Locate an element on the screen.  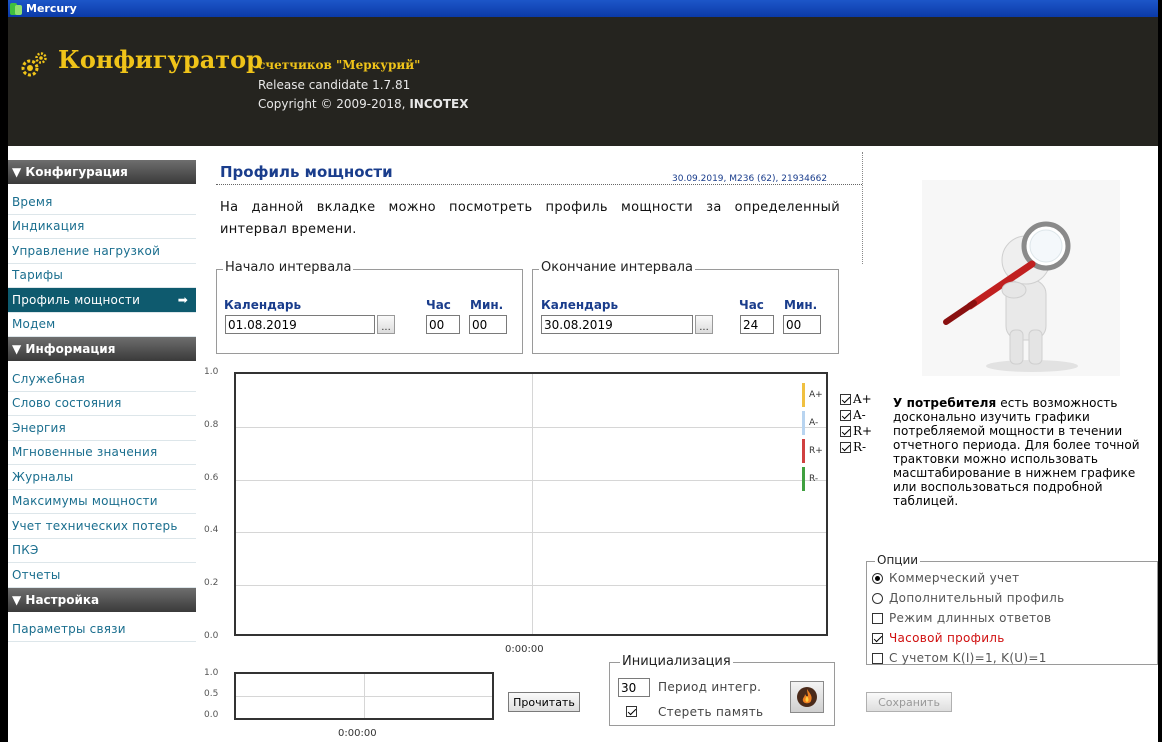
init-run-button is located at coordinates (807, 697).